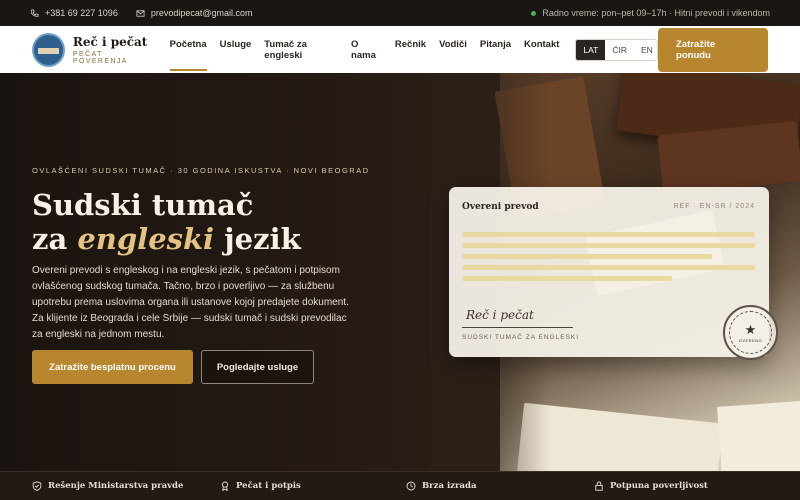  I want to click on request-quote-button: Zatražite ponudu, so click(713, 49).